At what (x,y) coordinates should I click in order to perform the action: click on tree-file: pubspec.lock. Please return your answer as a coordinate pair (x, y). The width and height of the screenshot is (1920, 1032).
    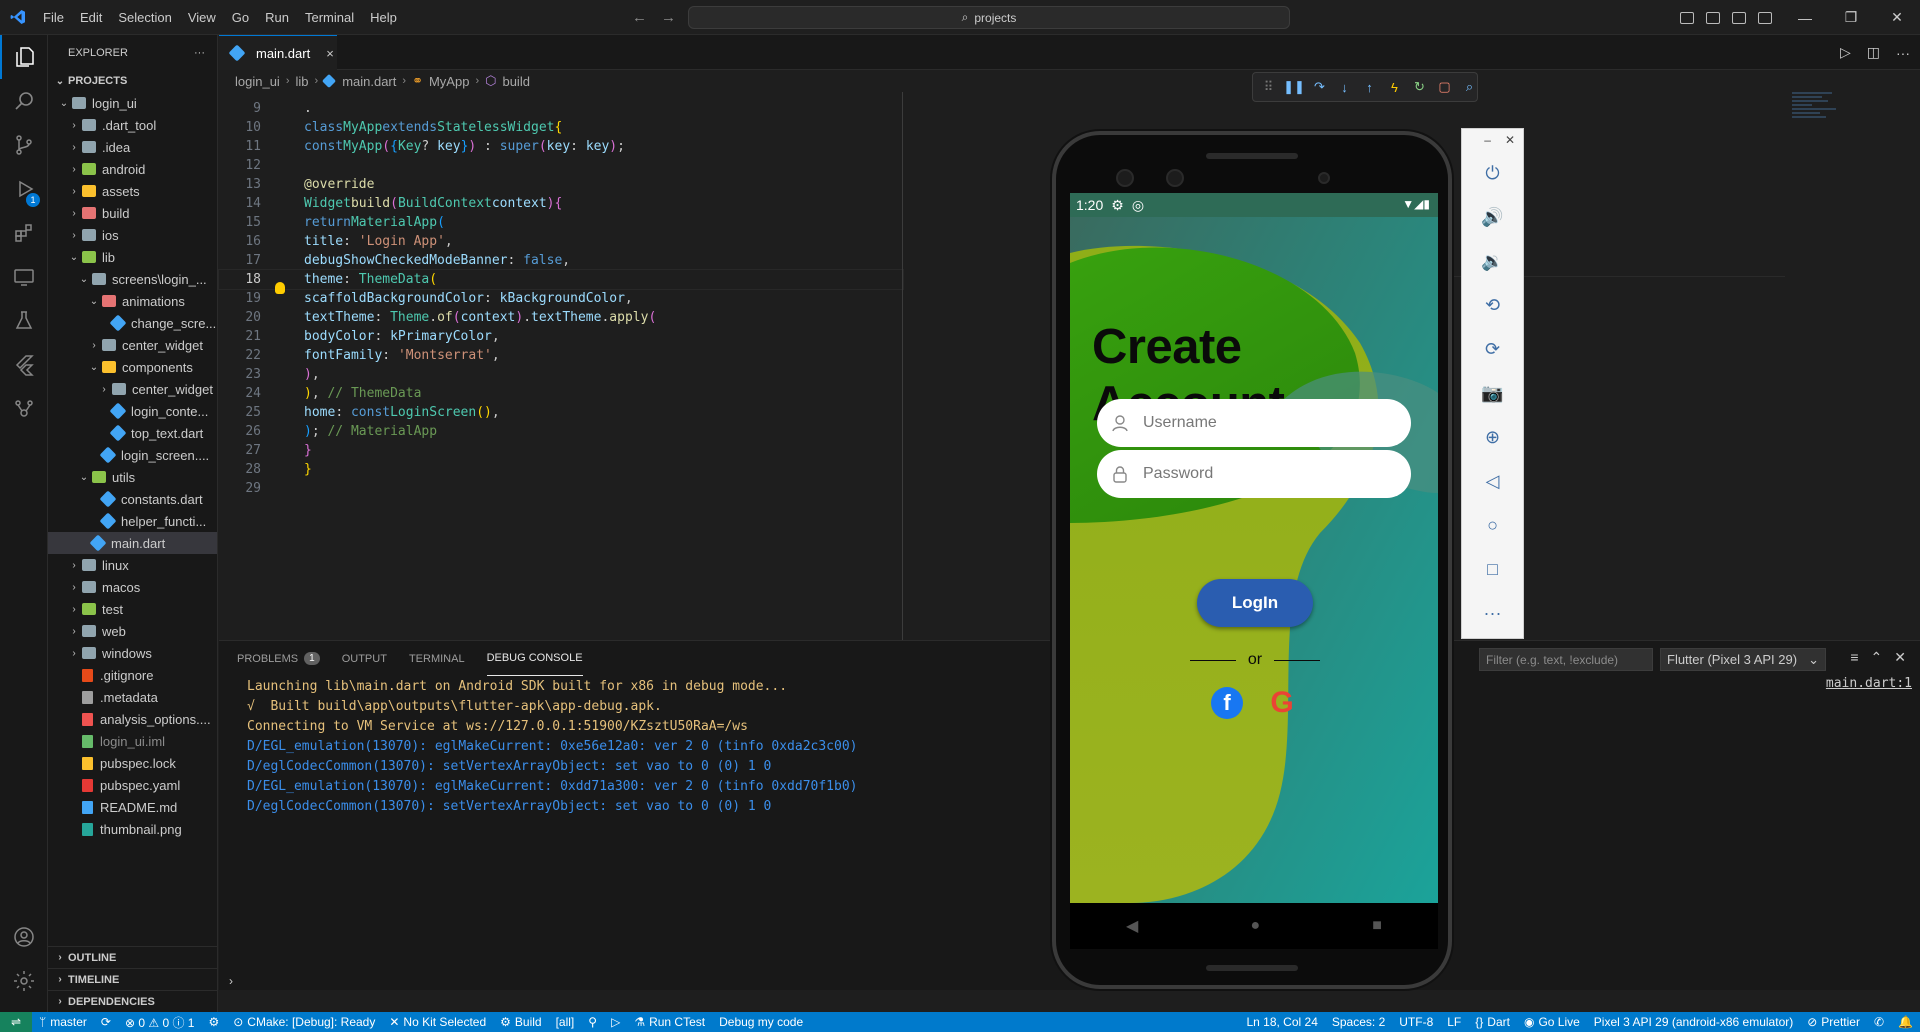
    Looking at the image, I should click on (132, 763).